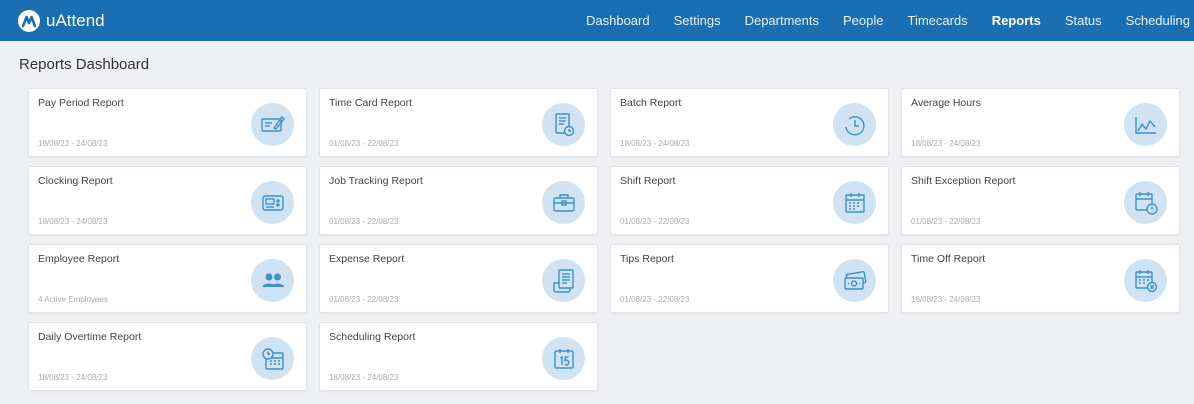  Describe the element at coordinates (376, 181) in the screenshot. I see `card-title: Job Tracking Report` at that location.